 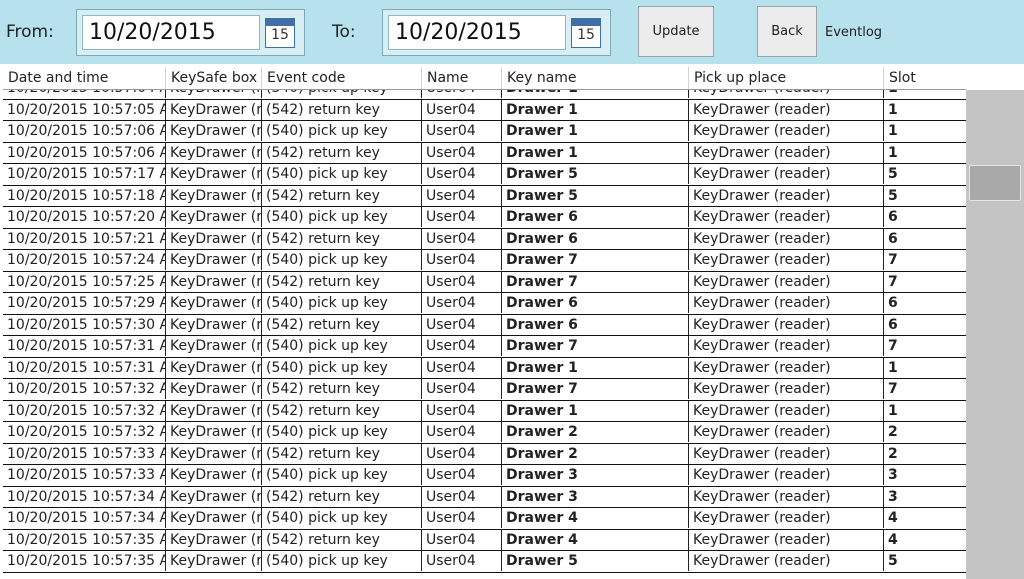 I want to click on column-header-keysafe-box: KeySafe box, so click(x=213, y=78).